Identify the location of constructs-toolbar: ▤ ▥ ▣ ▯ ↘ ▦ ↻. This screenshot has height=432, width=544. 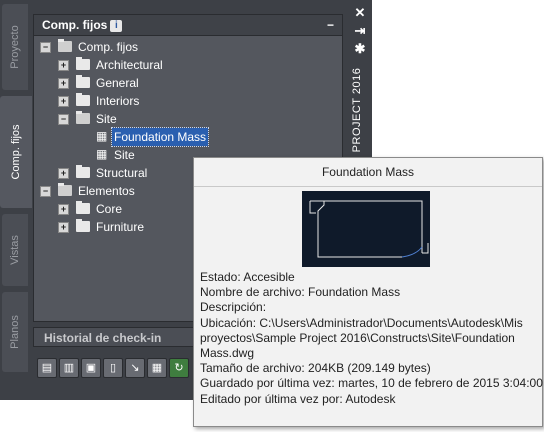
(113, 369).